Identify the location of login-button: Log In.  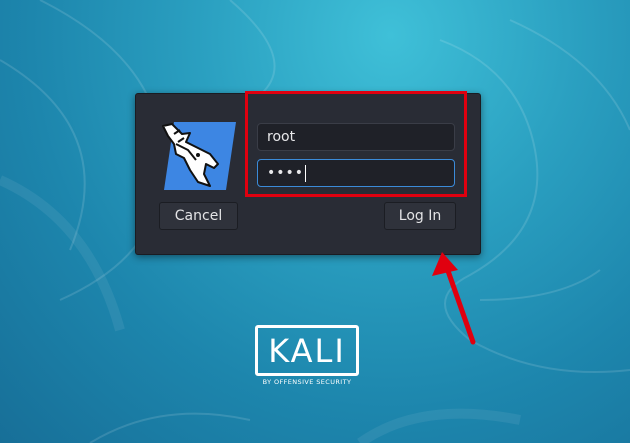
(420, 216).